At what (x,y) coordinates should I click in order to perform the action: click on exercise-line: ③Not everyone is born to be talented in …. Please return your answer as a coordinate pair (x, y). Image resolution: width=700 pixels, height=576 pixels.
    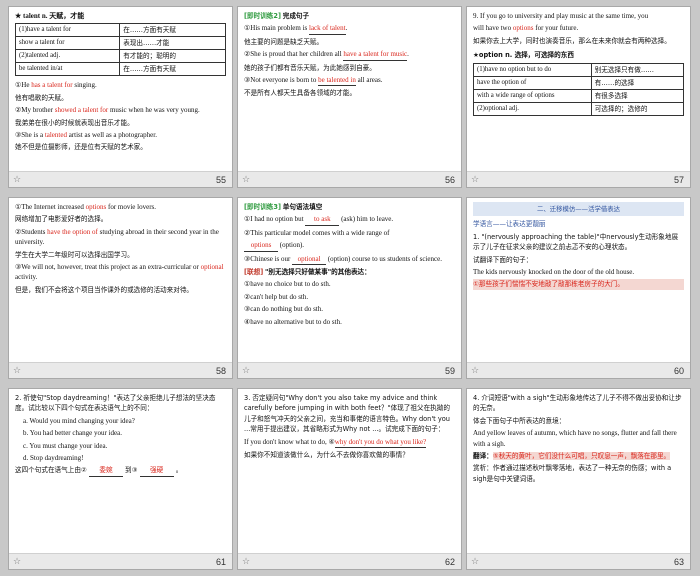
    Looking at the image, I should click on (349, 81).